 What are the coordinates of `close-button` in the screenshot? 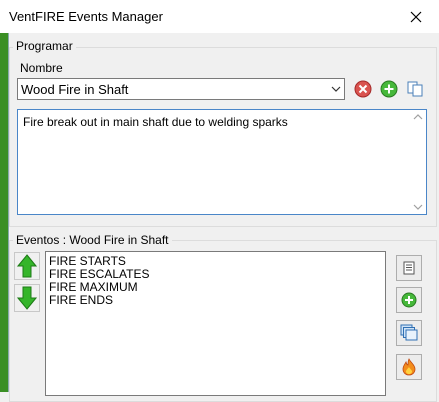 It's located at (416, 16).